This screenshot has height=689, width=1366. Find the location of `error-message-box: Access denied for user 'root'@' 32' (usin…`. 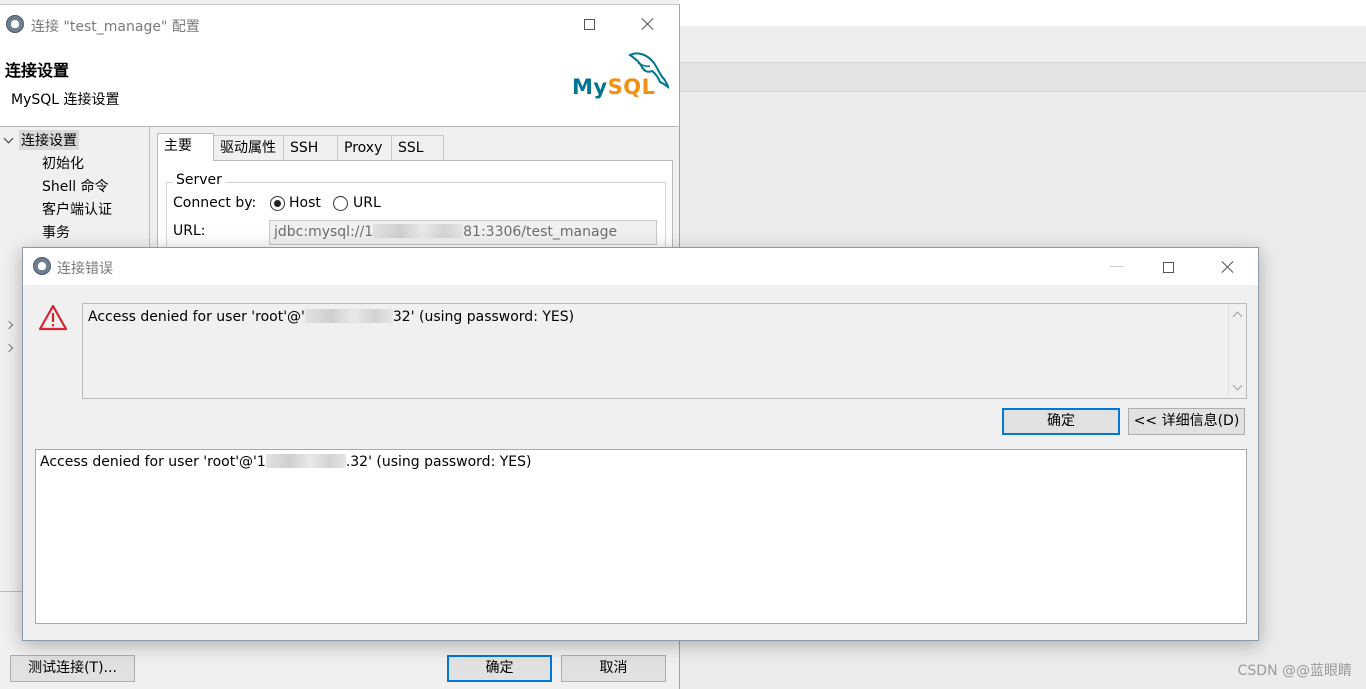

error-message-box: Access denied for user 'root'@' 32' (usin… is located at coordinates (664, 351).